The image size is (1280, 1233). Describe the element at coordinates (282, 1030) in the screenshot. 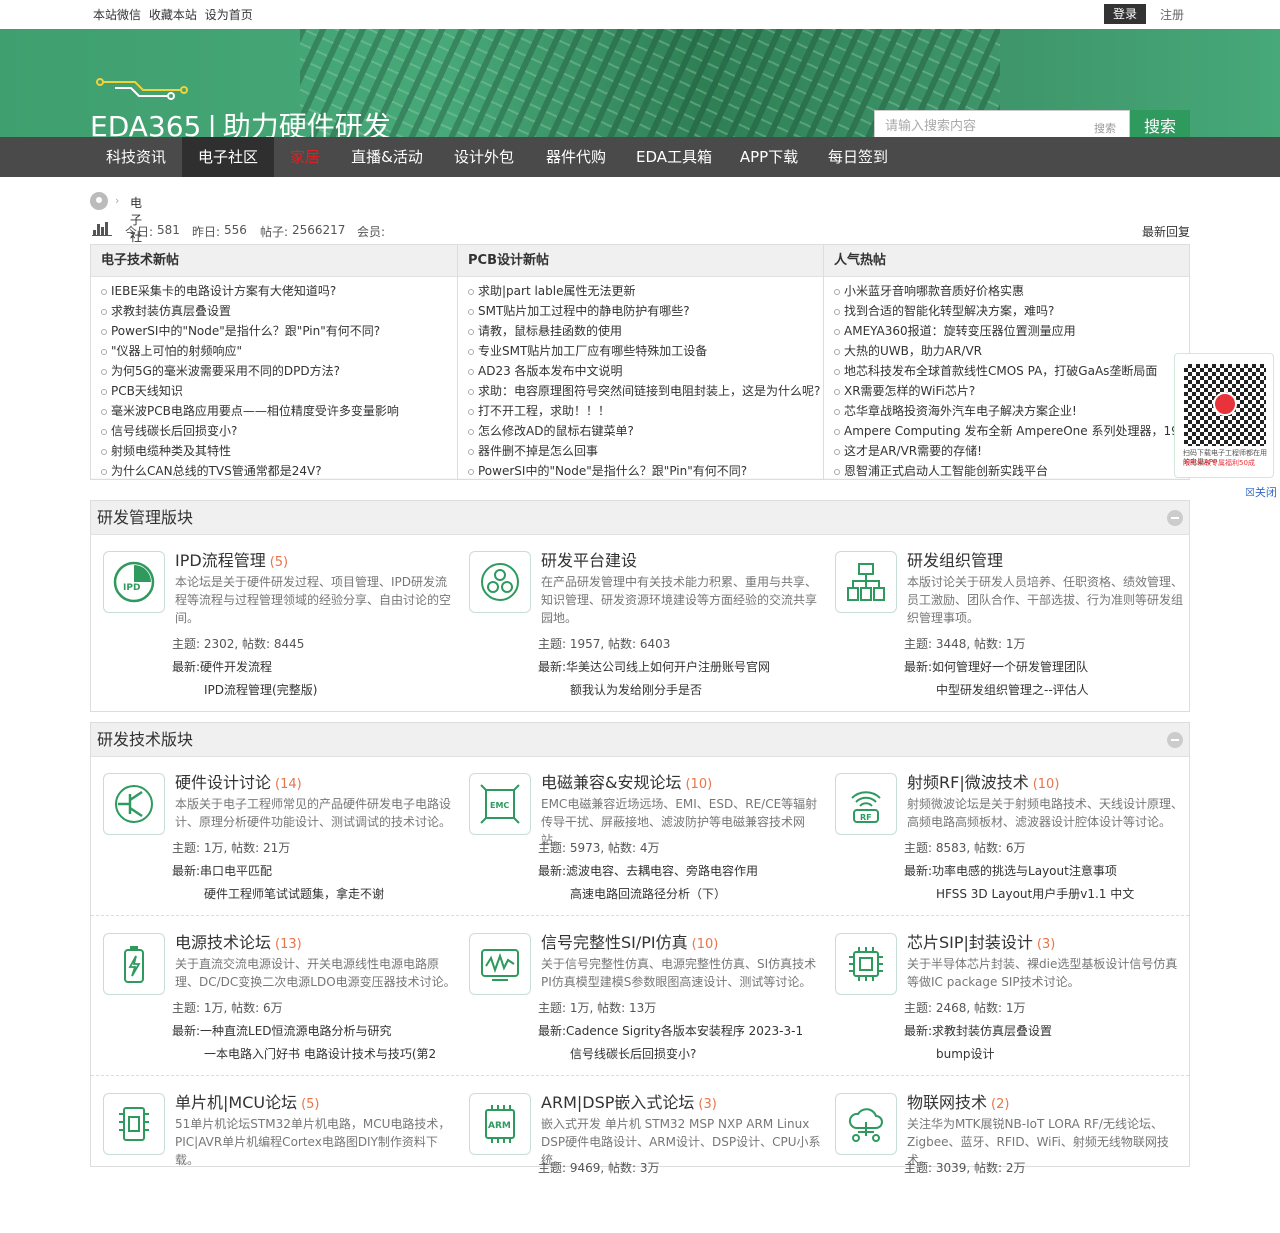

I see `forum-latest: 最新:一种直流LED恒流源电路分析与研究` at that location.